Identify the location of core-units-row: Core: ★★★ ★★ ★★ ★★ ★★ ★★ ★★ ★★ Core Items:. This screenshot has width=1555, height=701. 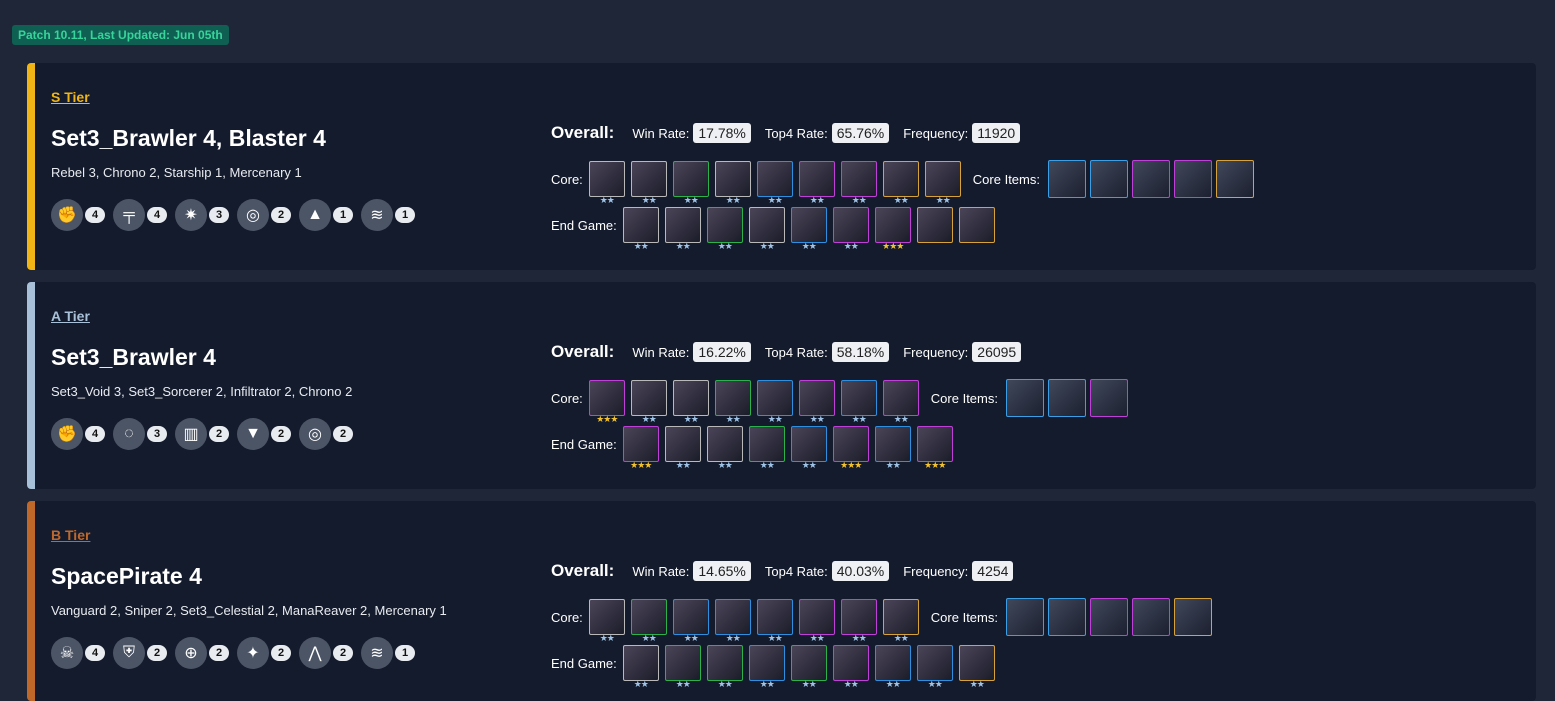
(841, 401).